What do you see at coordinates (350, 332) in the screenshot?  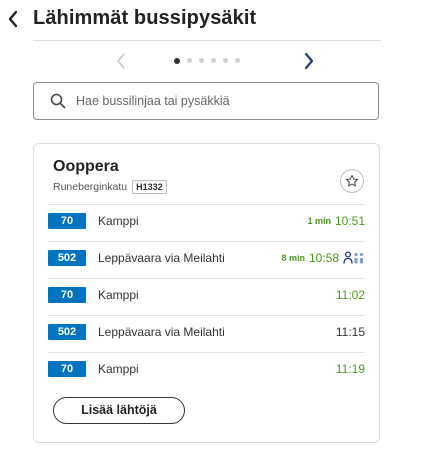 I see `departure-time: 11:15` at bounding box center [350, 332].